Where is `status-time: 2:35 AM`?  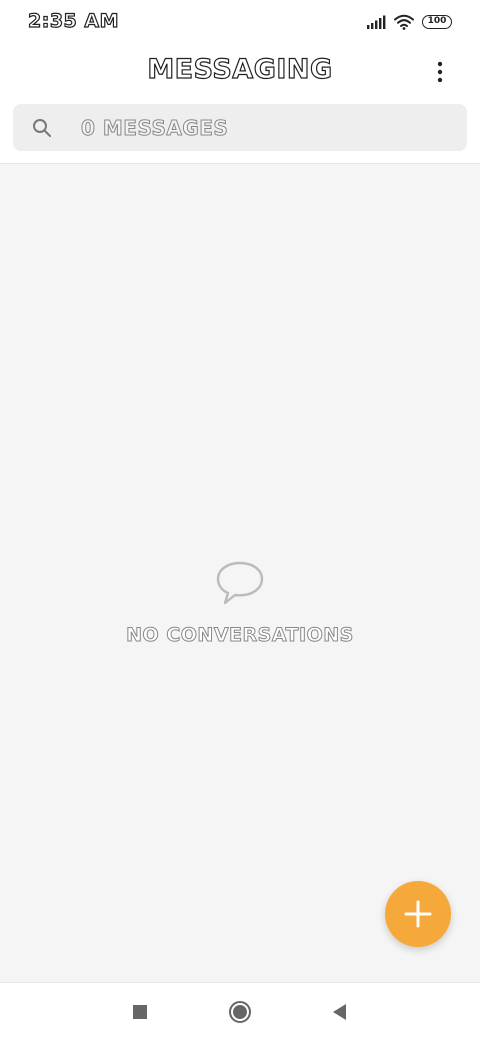 status-time: 2:35 AM is located at coordinates (73, 20).